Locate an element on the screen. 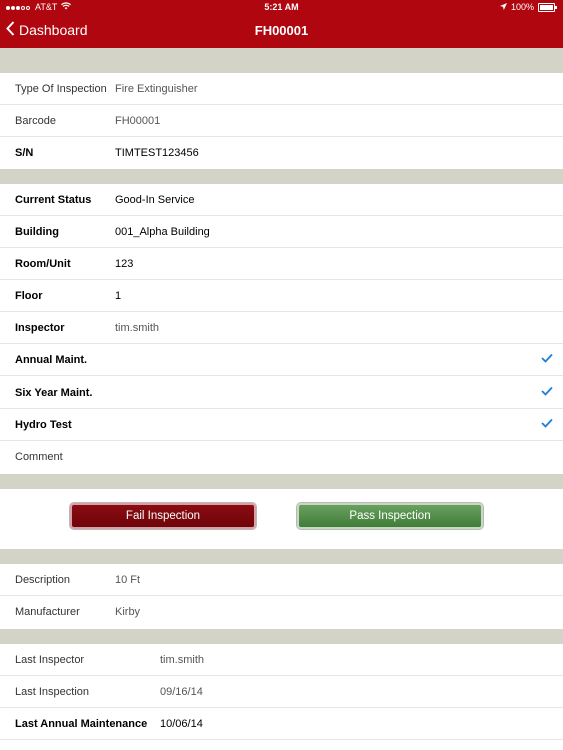 This screenshot has height=750, width=563. chevron-left-icon is located at coordinates (10, 30).